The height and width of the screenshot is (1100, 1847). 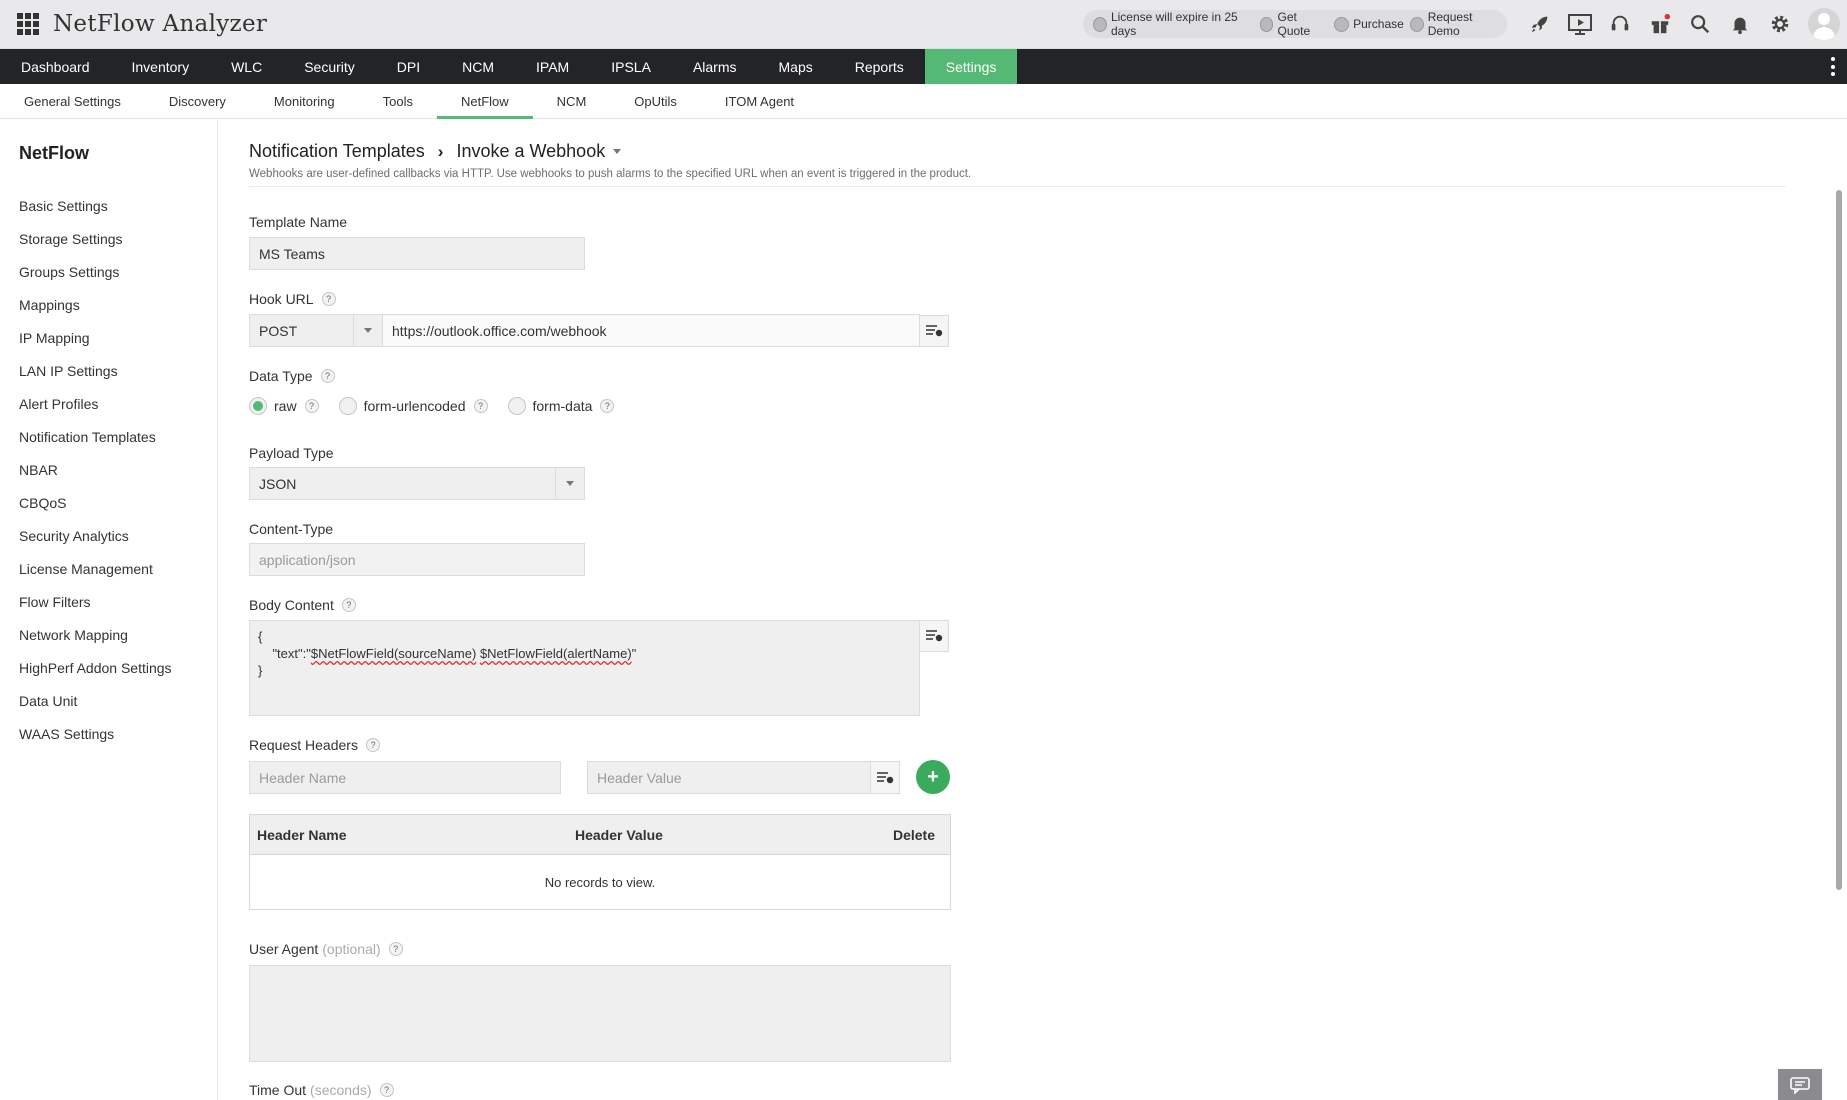 I want to click on user-agent-label: User Agent (optional) ?, so click(x=326, y=949).